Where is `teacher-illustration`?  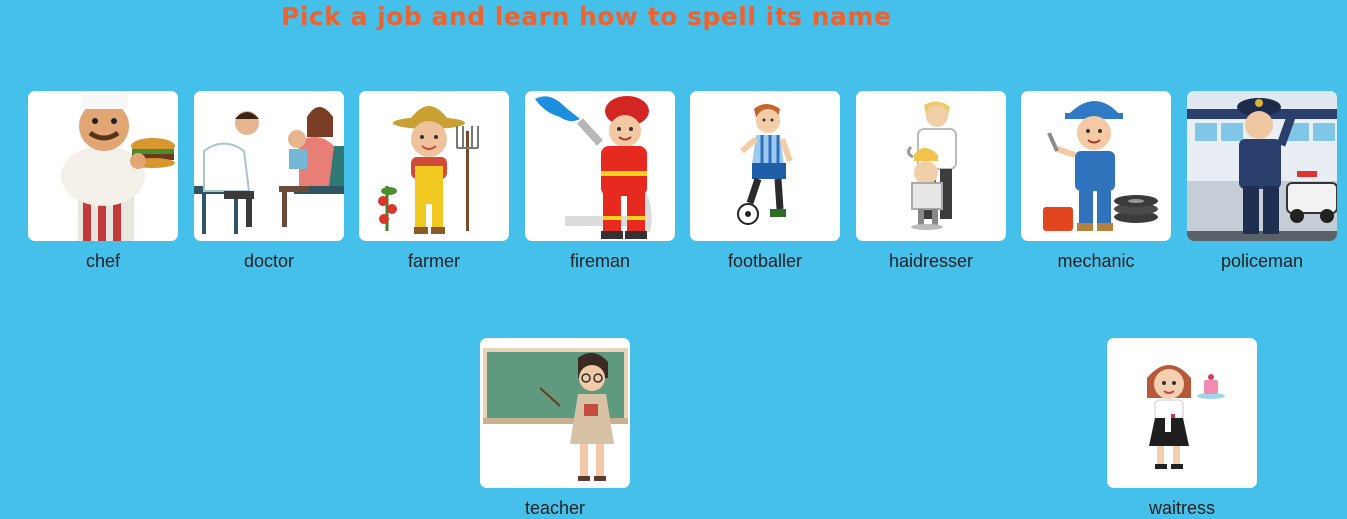 teacher-illustration is located at coordinates (555, 413).